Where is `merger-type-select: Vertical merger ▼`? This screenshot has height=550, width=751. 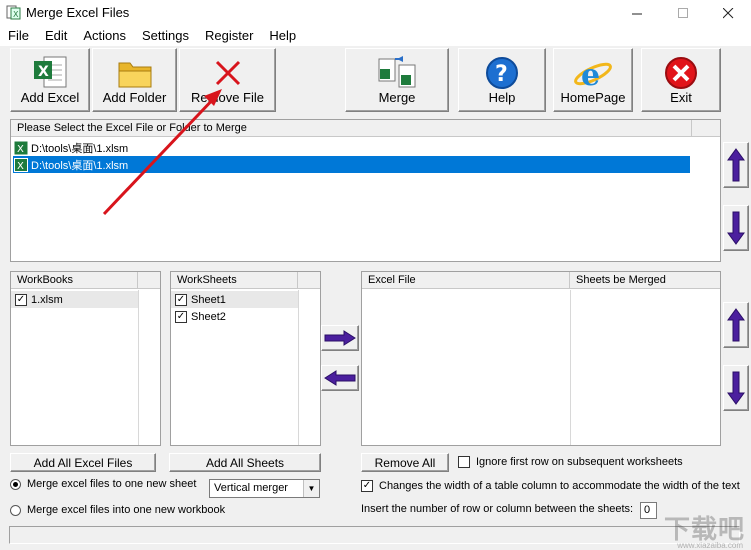 merger-type-select: Vertical merger ▼ is located at coordinates (264, 488).